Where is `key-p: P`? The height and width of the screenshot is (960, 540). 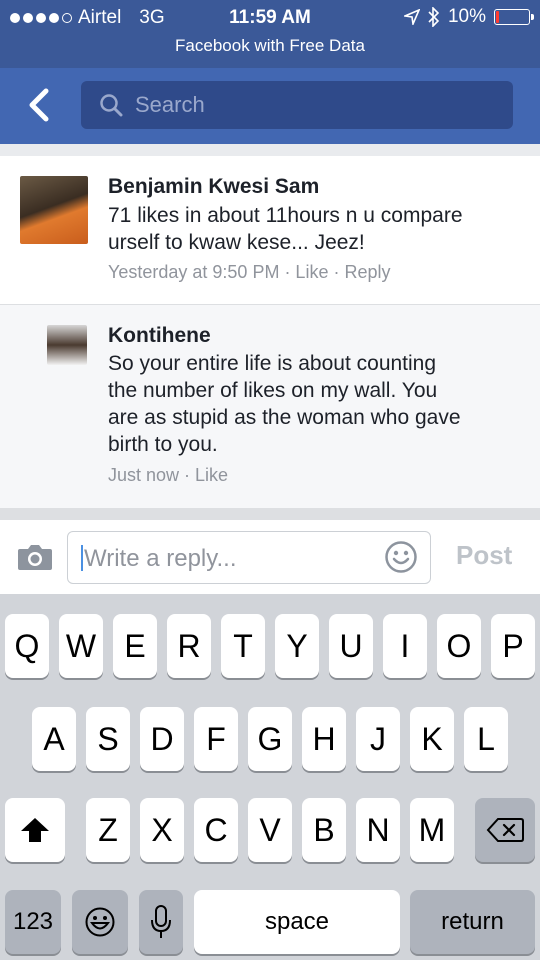 key-p: P is located at coordinates (513, 646).